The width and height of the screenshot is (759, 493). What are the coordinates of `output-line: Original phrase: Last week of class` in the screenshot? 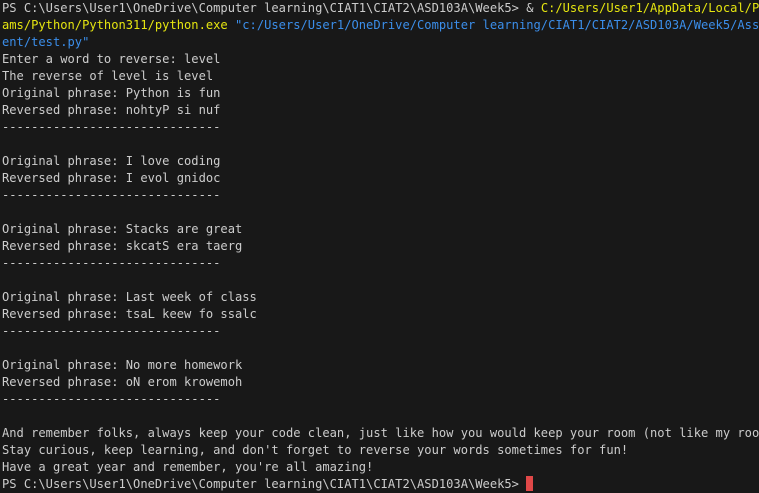 It's located at (129, 297).